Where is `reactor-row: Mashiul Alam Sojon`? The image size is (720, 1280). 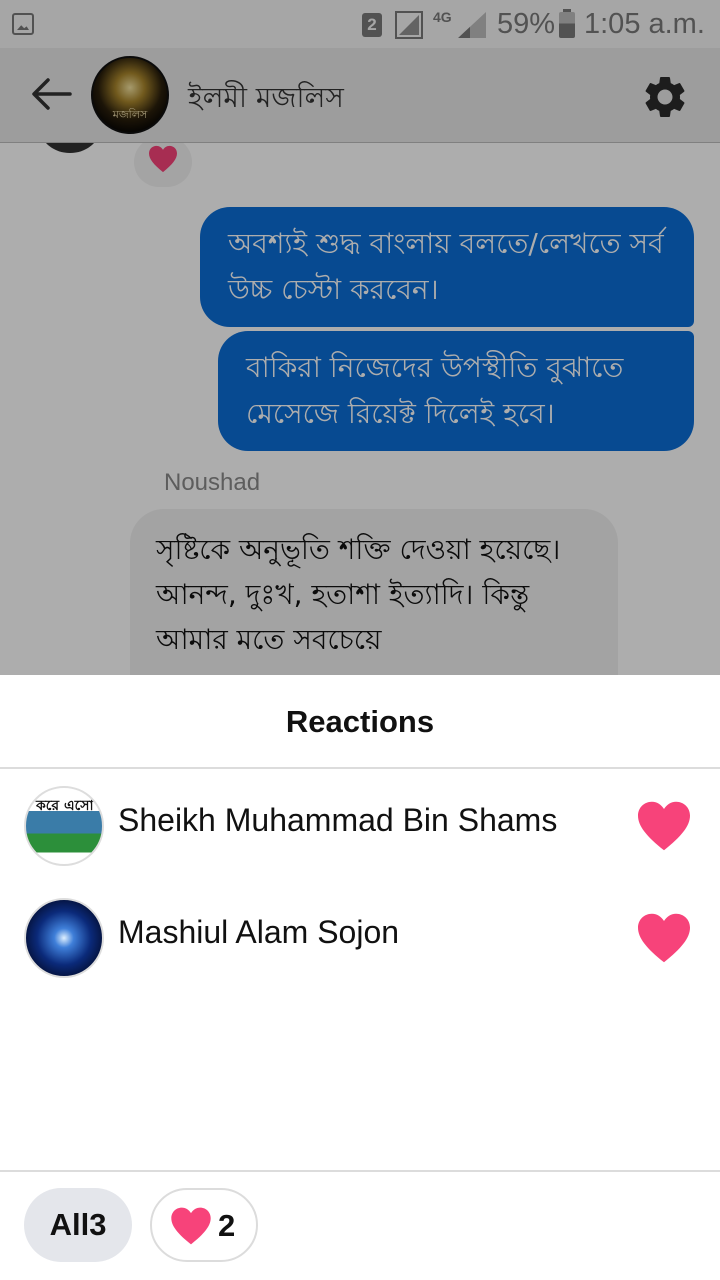 reactor-row: Mashiul Alam Sojon is located at coordinates (360, 938).